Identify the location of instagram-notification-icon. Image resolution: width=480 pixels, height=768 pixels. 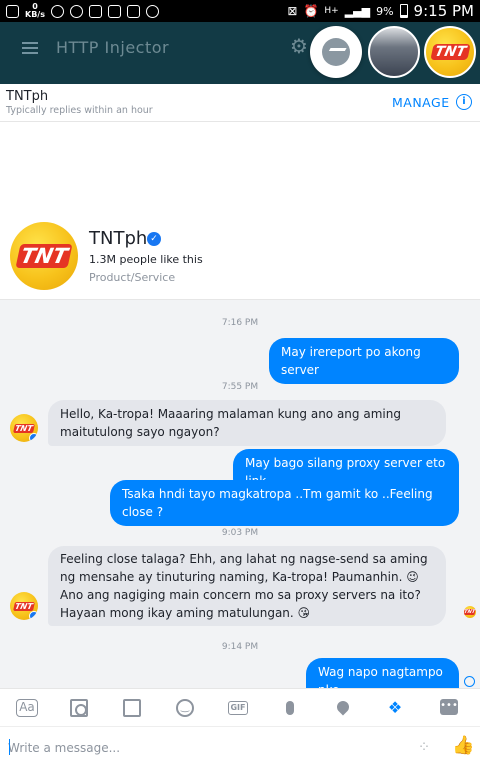
(114, 11).